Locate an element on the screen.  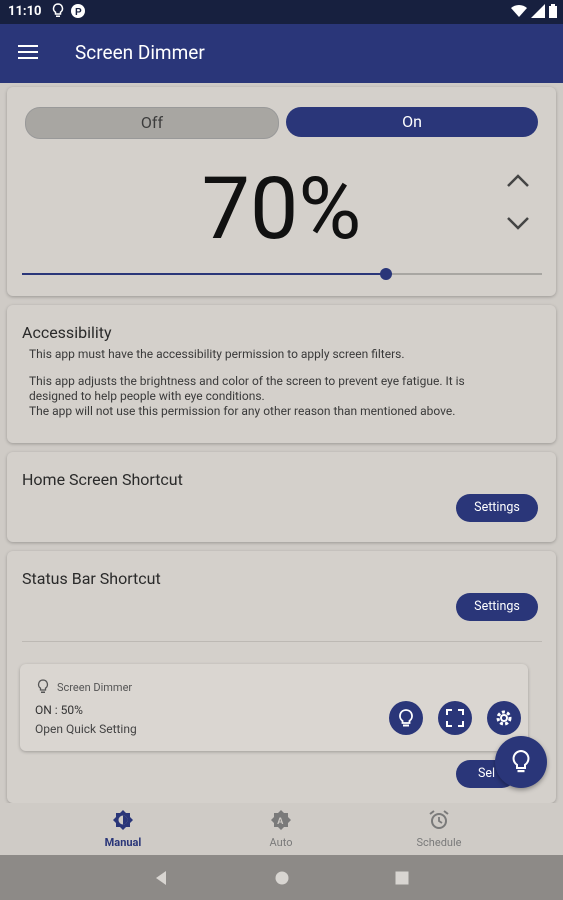
gear-icon is located at coordinates (504, 718).